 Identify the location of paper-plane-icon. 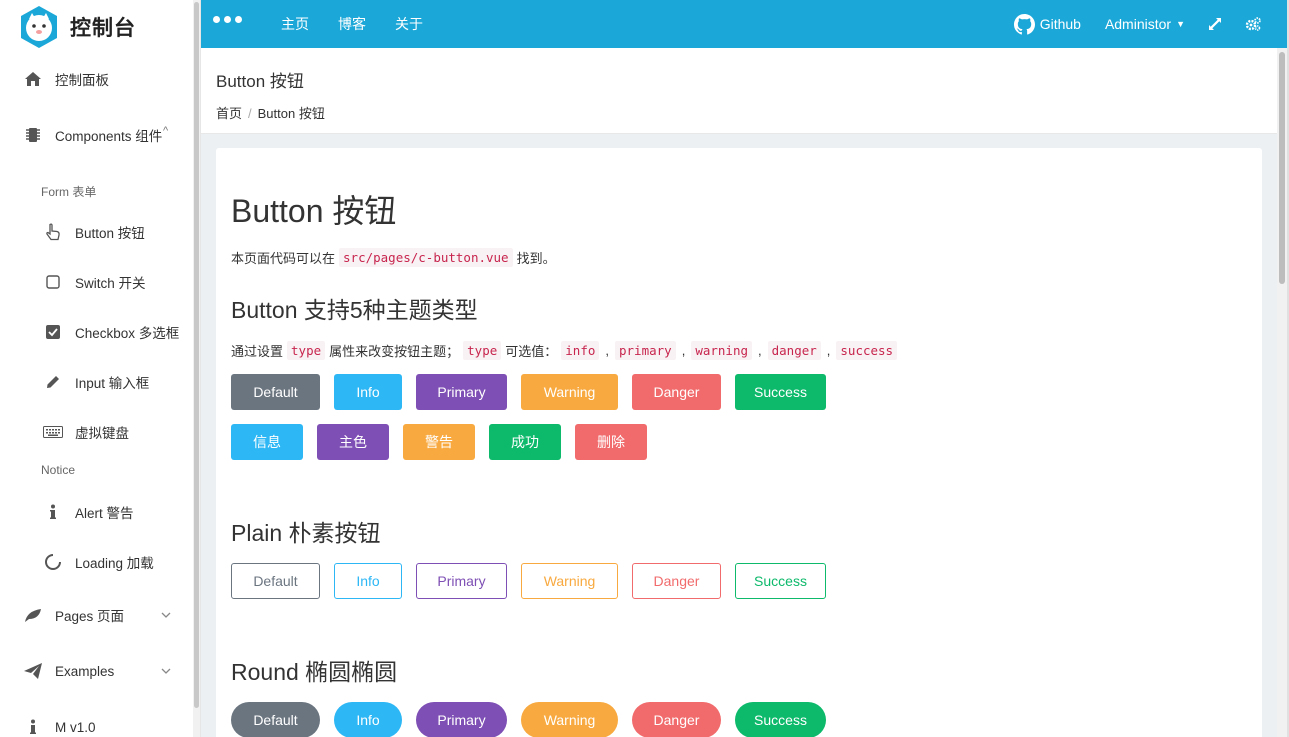
(33, 671).